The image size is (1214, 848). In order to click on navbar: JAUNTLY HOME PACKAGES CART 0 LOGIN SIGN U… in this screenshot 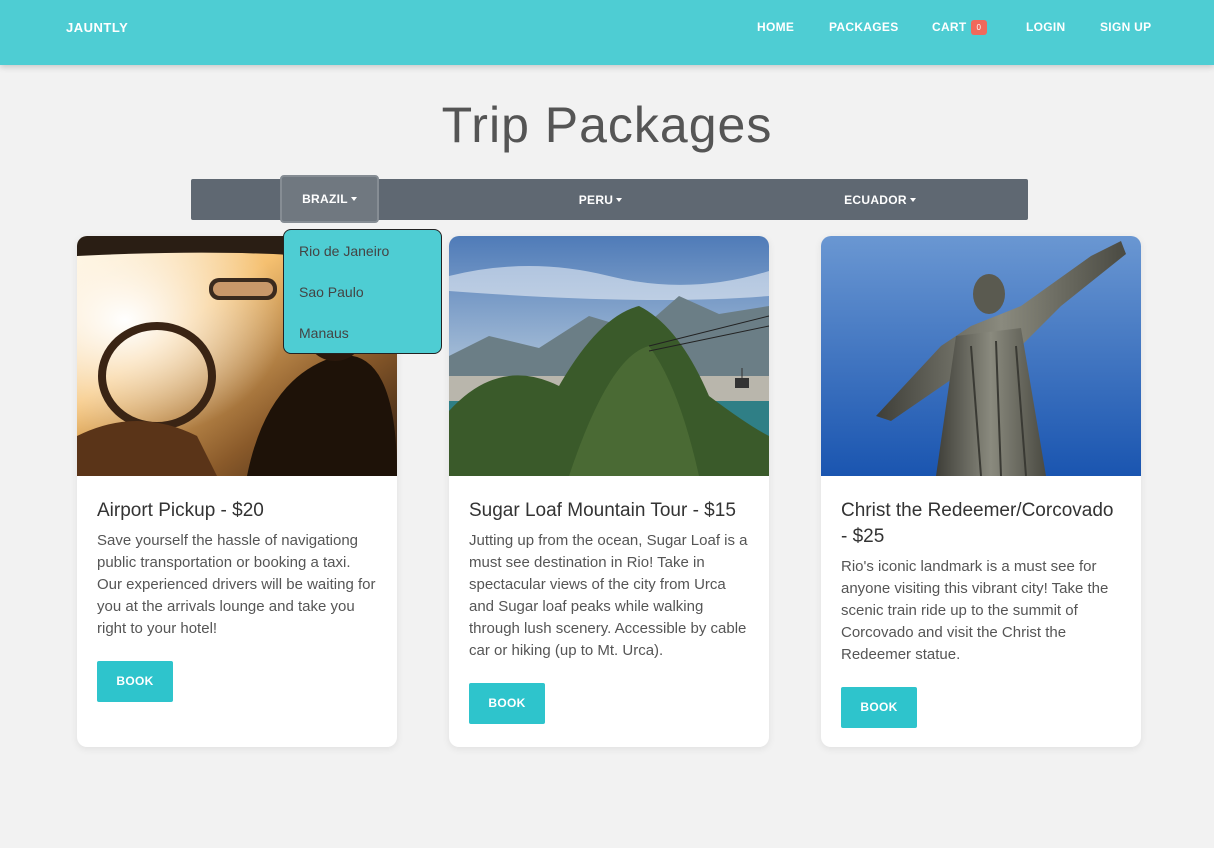, I will do `click(607, 32)`.